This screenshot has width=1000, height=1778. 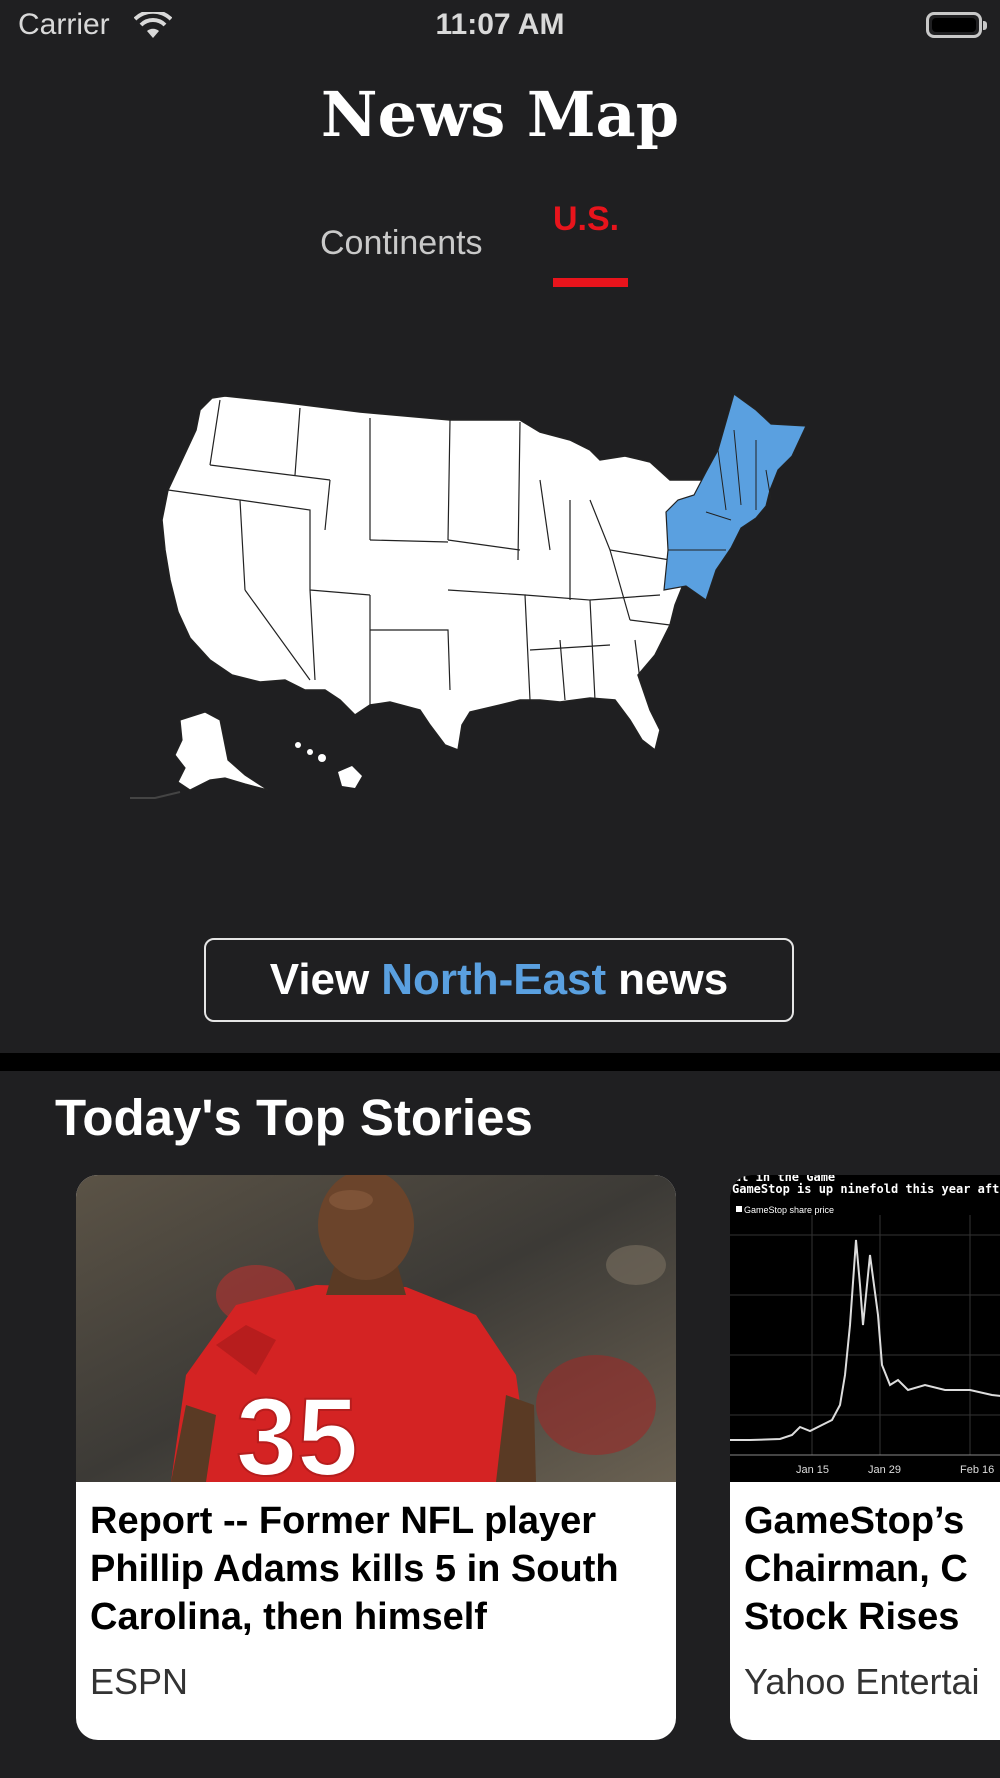 What do you see at coordinates (328, 765) in the screenshot?
I see `map-hawaii` at bounding box center [328, 765].